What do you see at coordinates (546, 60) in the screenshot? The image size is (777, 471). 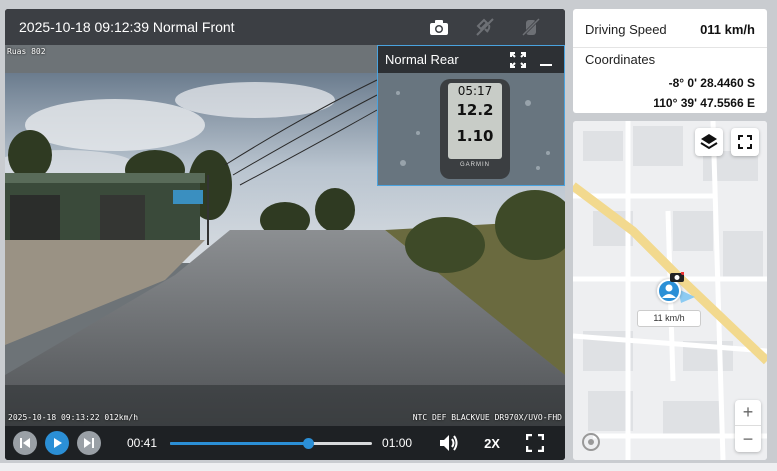 I see `minimize-icon` at bounding box center [546, 60].